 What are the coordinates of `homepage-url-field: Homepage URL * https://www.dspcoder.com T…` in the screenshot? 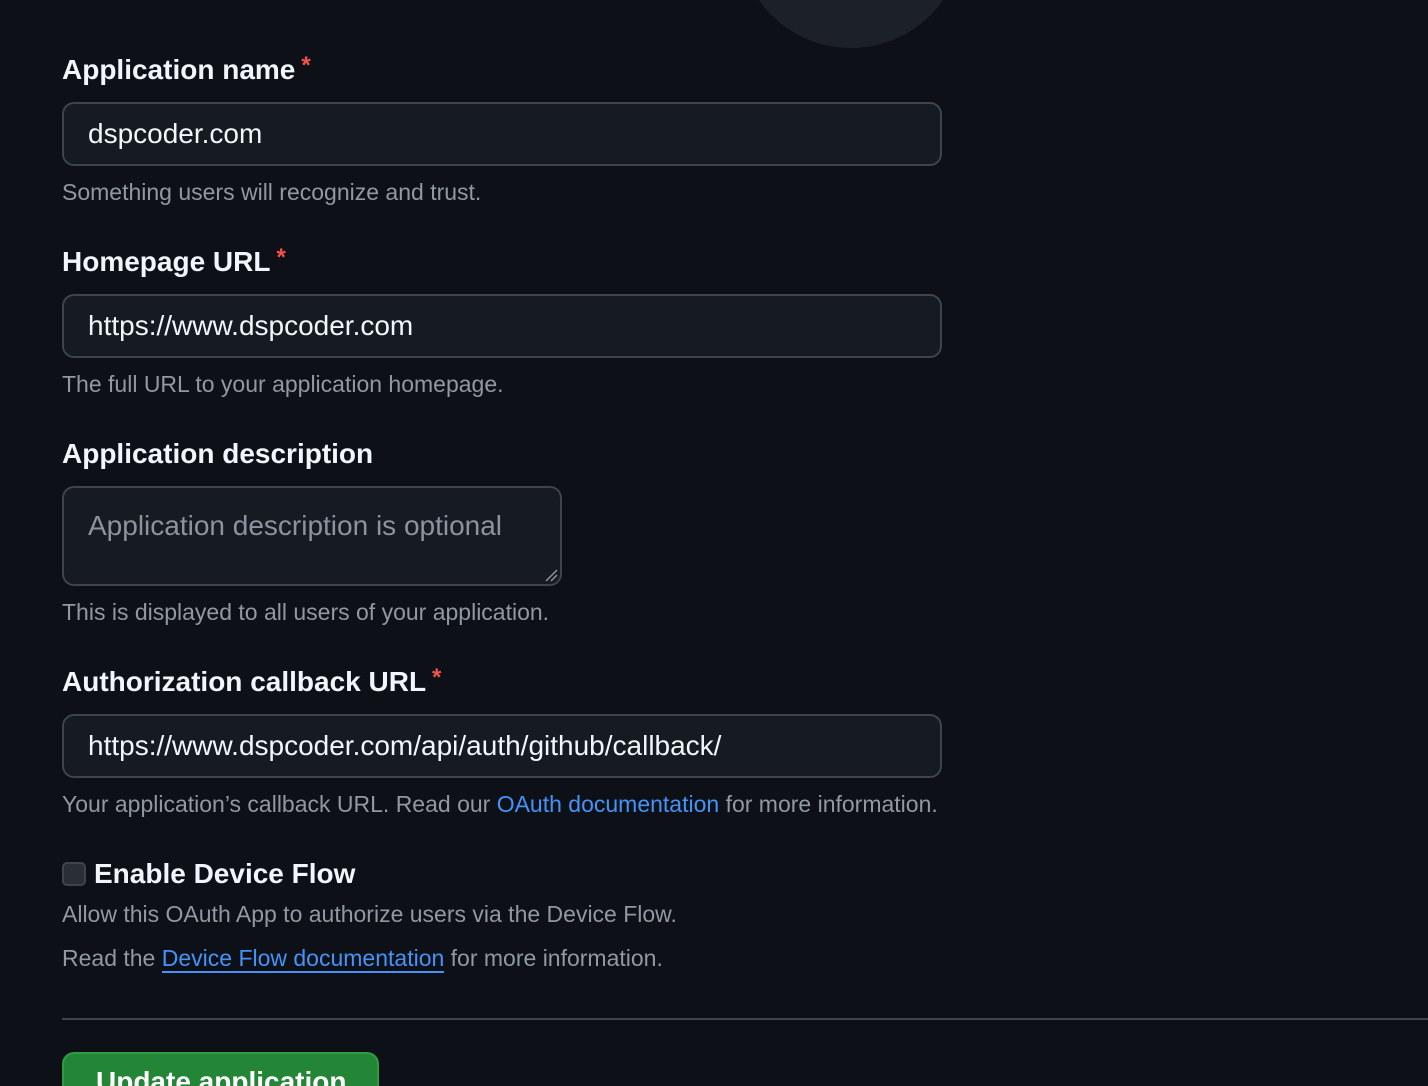 It's located at (502, 322).